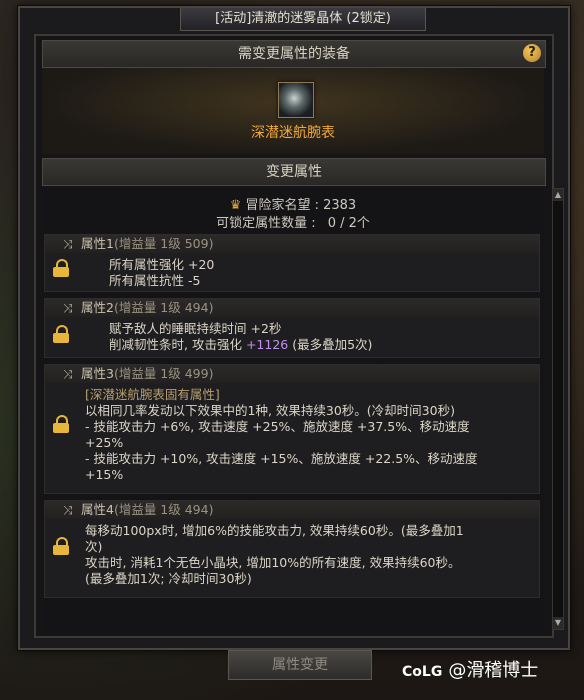 The width and height of the screenshot is (584, 700). What do you see at coordinates (267, 344) in the screenshot?
I see `attack-boost-value: +1126` at bounding box center [267, 344].